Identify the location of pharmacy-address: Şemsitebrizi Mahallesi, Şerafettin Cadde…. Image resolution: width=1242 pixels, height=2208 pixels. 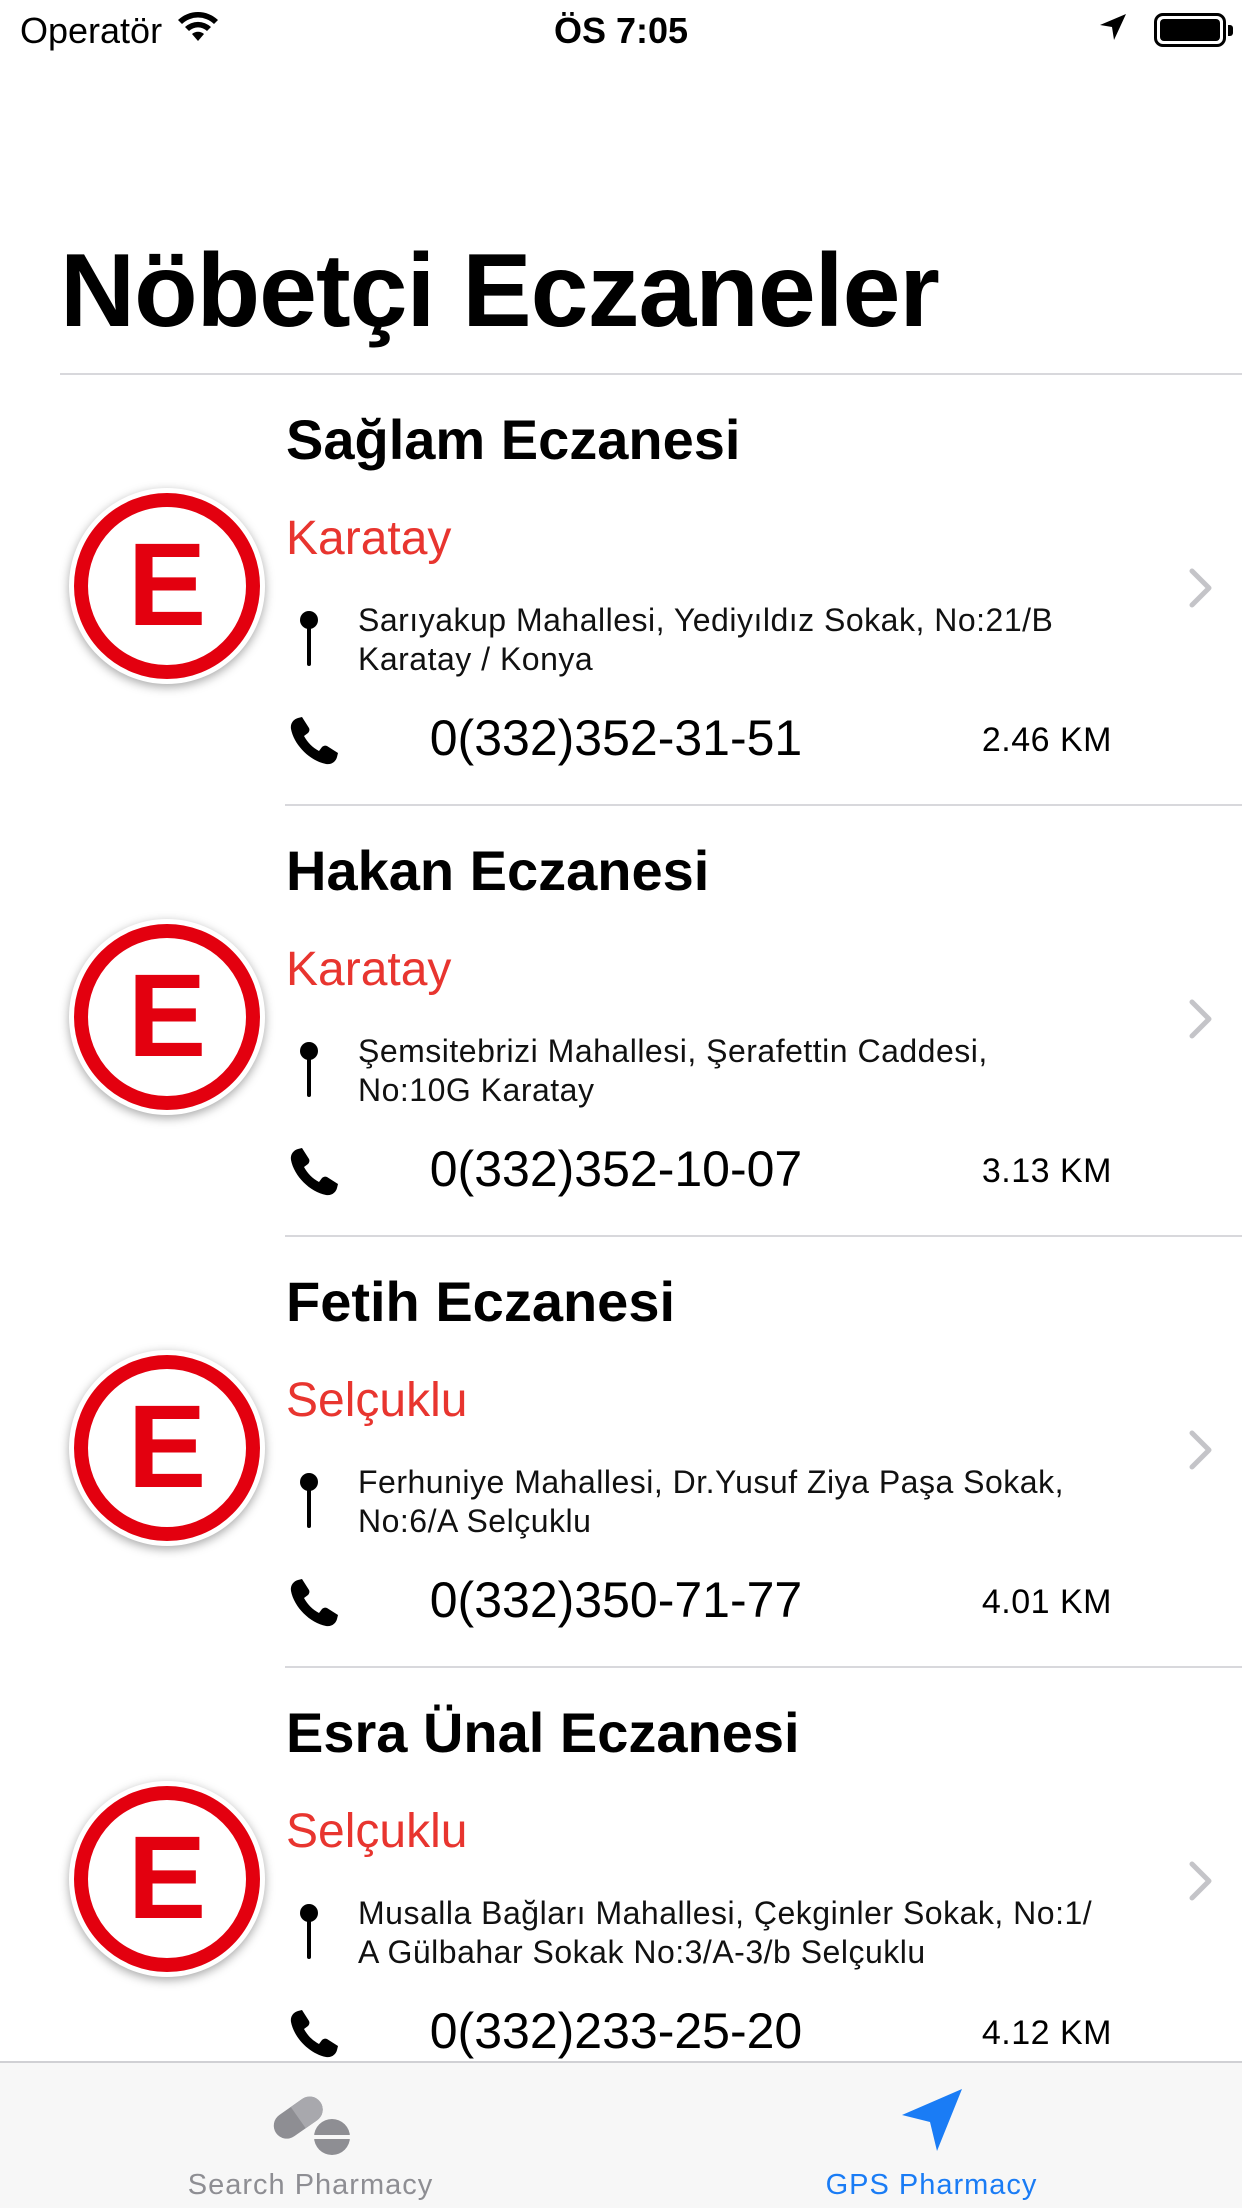
(748, 1071).